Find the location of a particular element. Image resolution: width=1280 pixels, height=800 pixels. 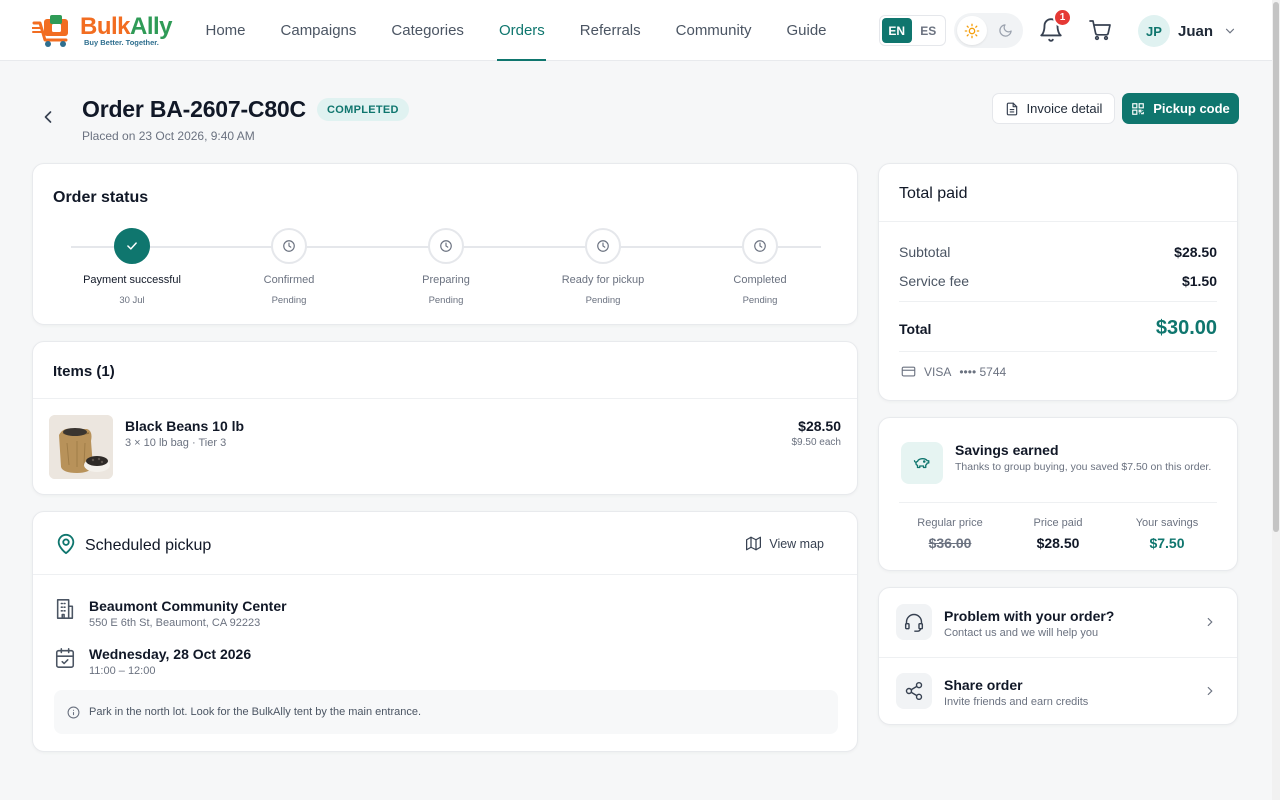

status-step-ready: Ready for pickup Pending is located at coordinates (603, 267).